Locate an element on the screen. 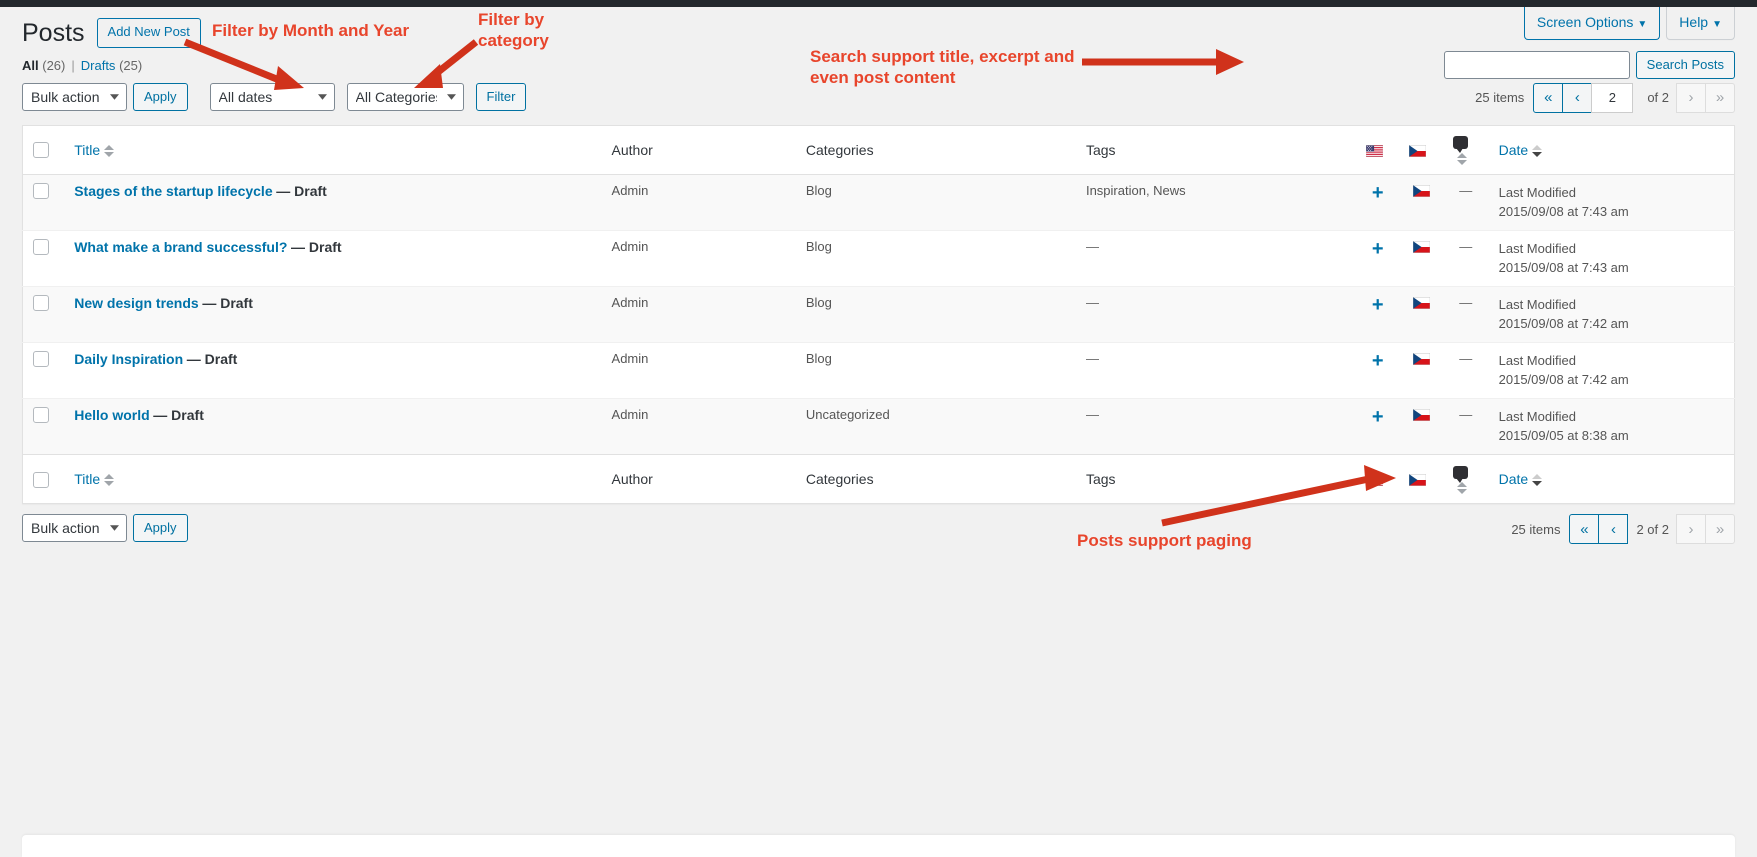  view-drafts: Drafts (25) is located at coordinates (111, 65).